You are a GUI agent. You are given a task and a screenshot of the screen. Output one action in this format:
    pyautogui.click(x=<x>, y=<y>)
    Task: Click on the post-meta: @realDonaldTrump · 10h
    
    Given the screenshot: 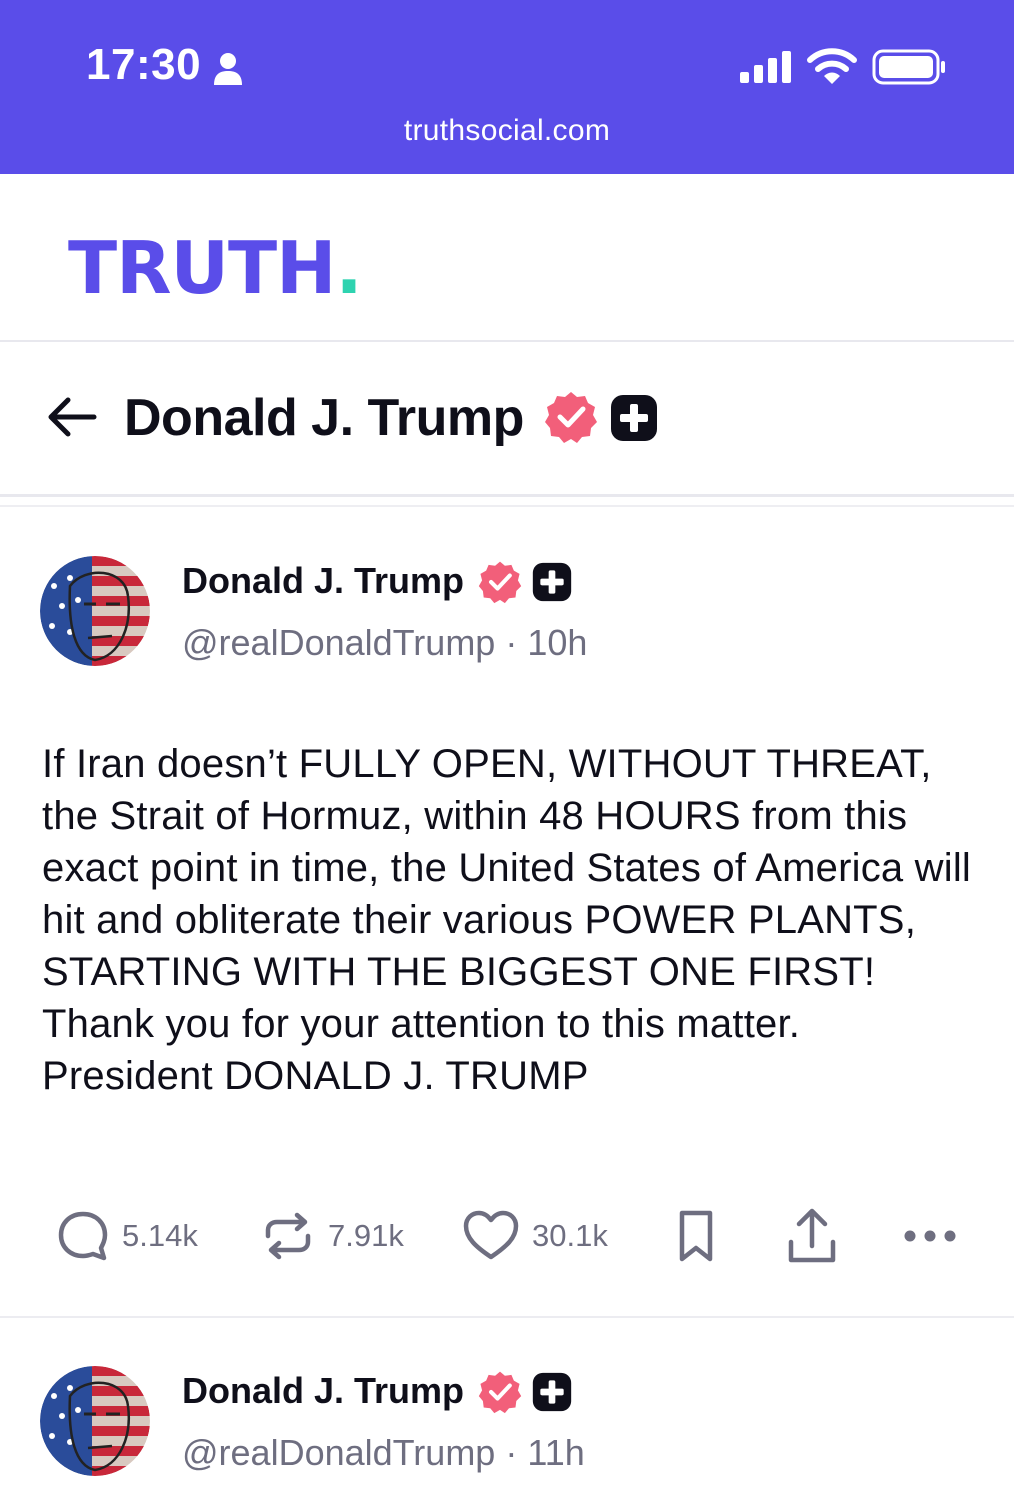 What is the action you would take?
    pyautogui.click(x=384, y=643)
    